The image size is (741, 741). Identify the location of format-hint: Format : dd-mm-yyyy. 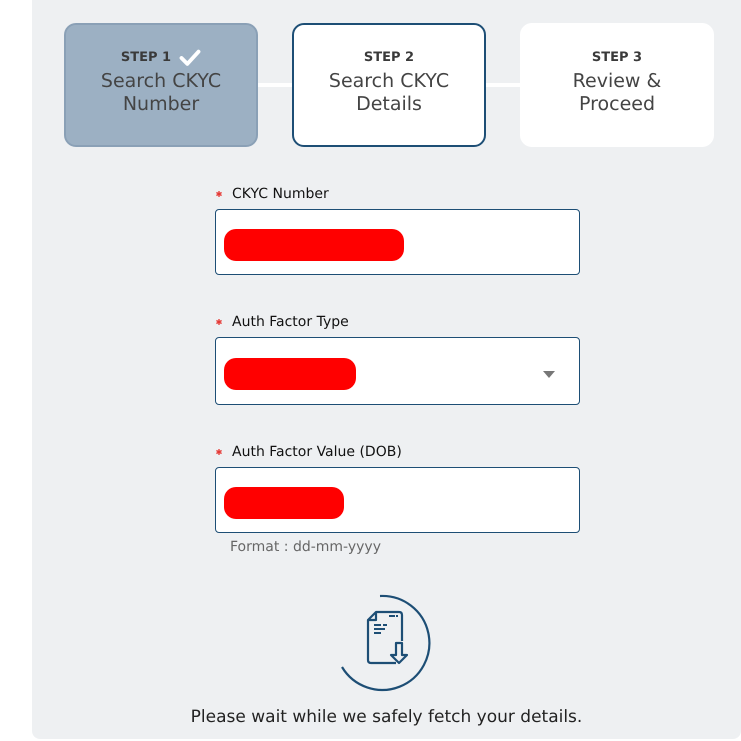
(306, 547).